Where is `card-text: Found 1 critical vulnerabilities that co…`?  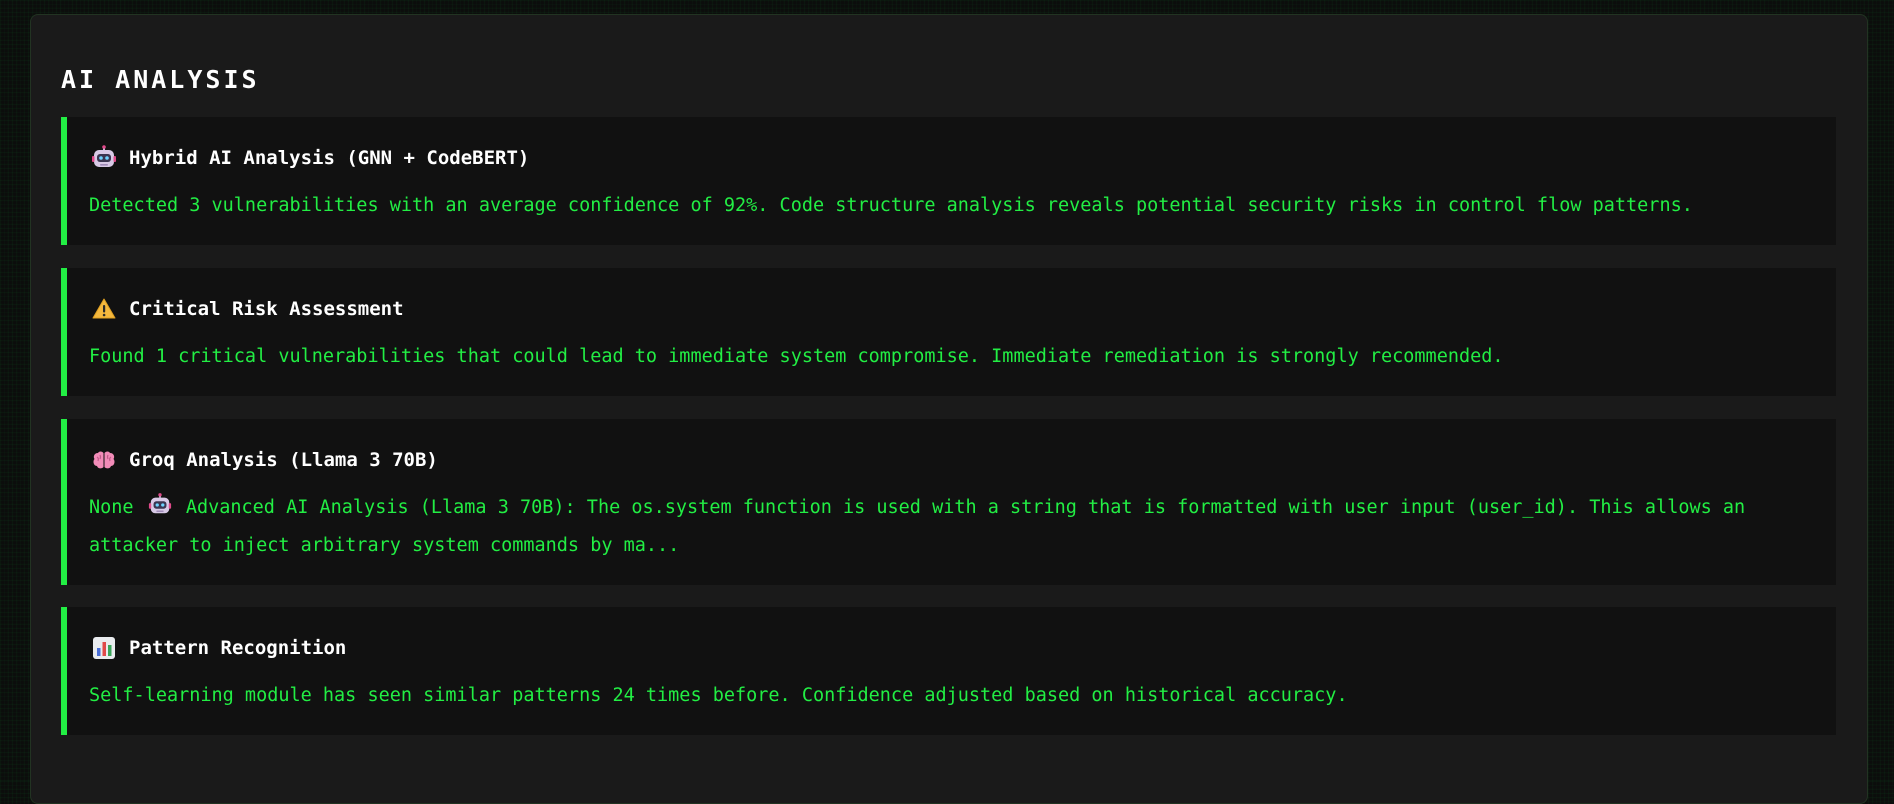 card-text: Found 1 critical vulnerabilities that co… is located at coordinates (796, 356).